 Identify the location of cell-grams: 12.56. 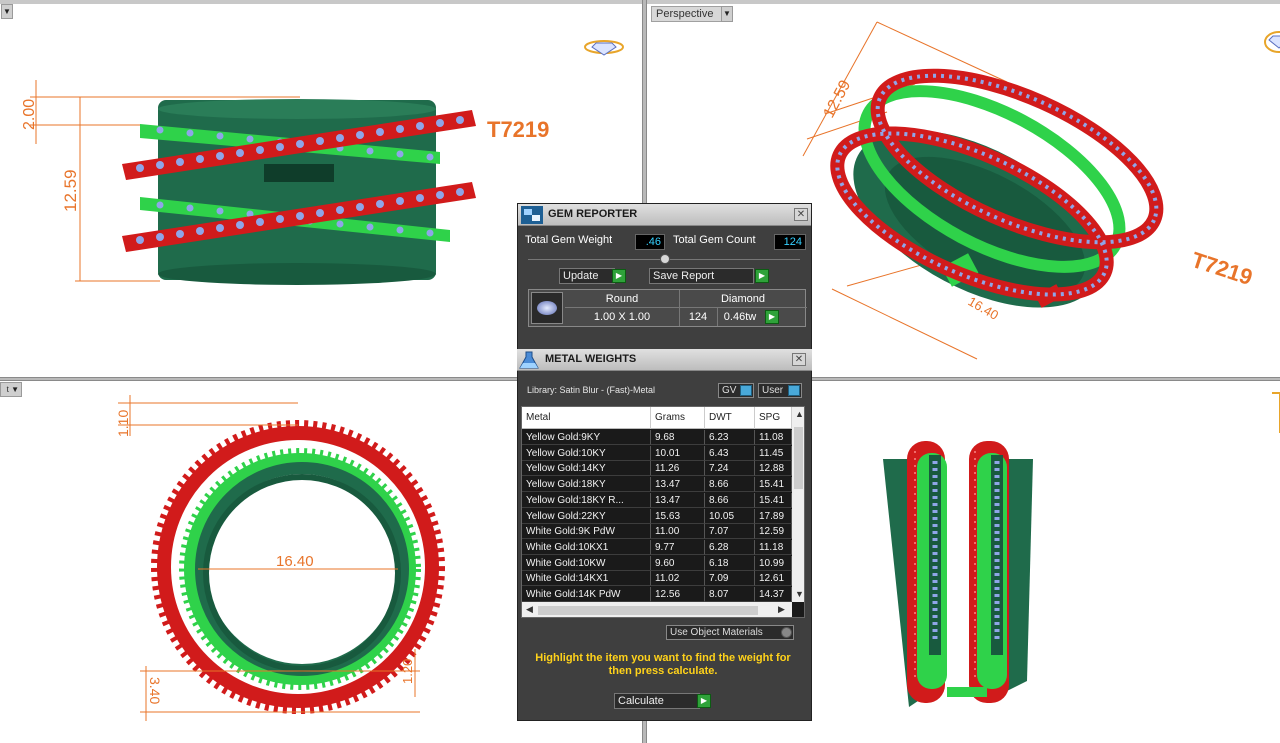
(678, 594).